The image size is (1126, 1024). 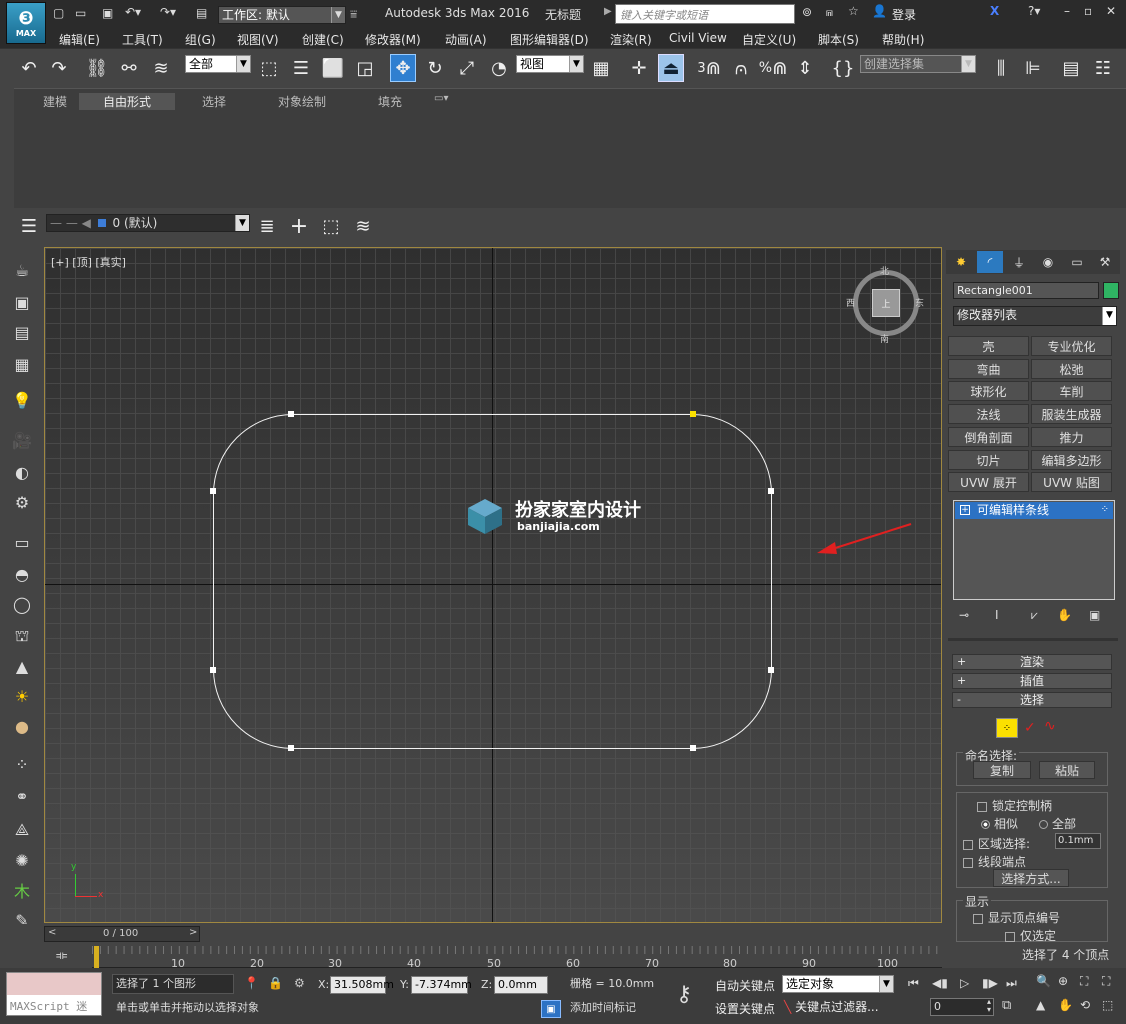 I want to click on selection-filter-dropdown: 全部 ▼, so click(x=218, y=64).